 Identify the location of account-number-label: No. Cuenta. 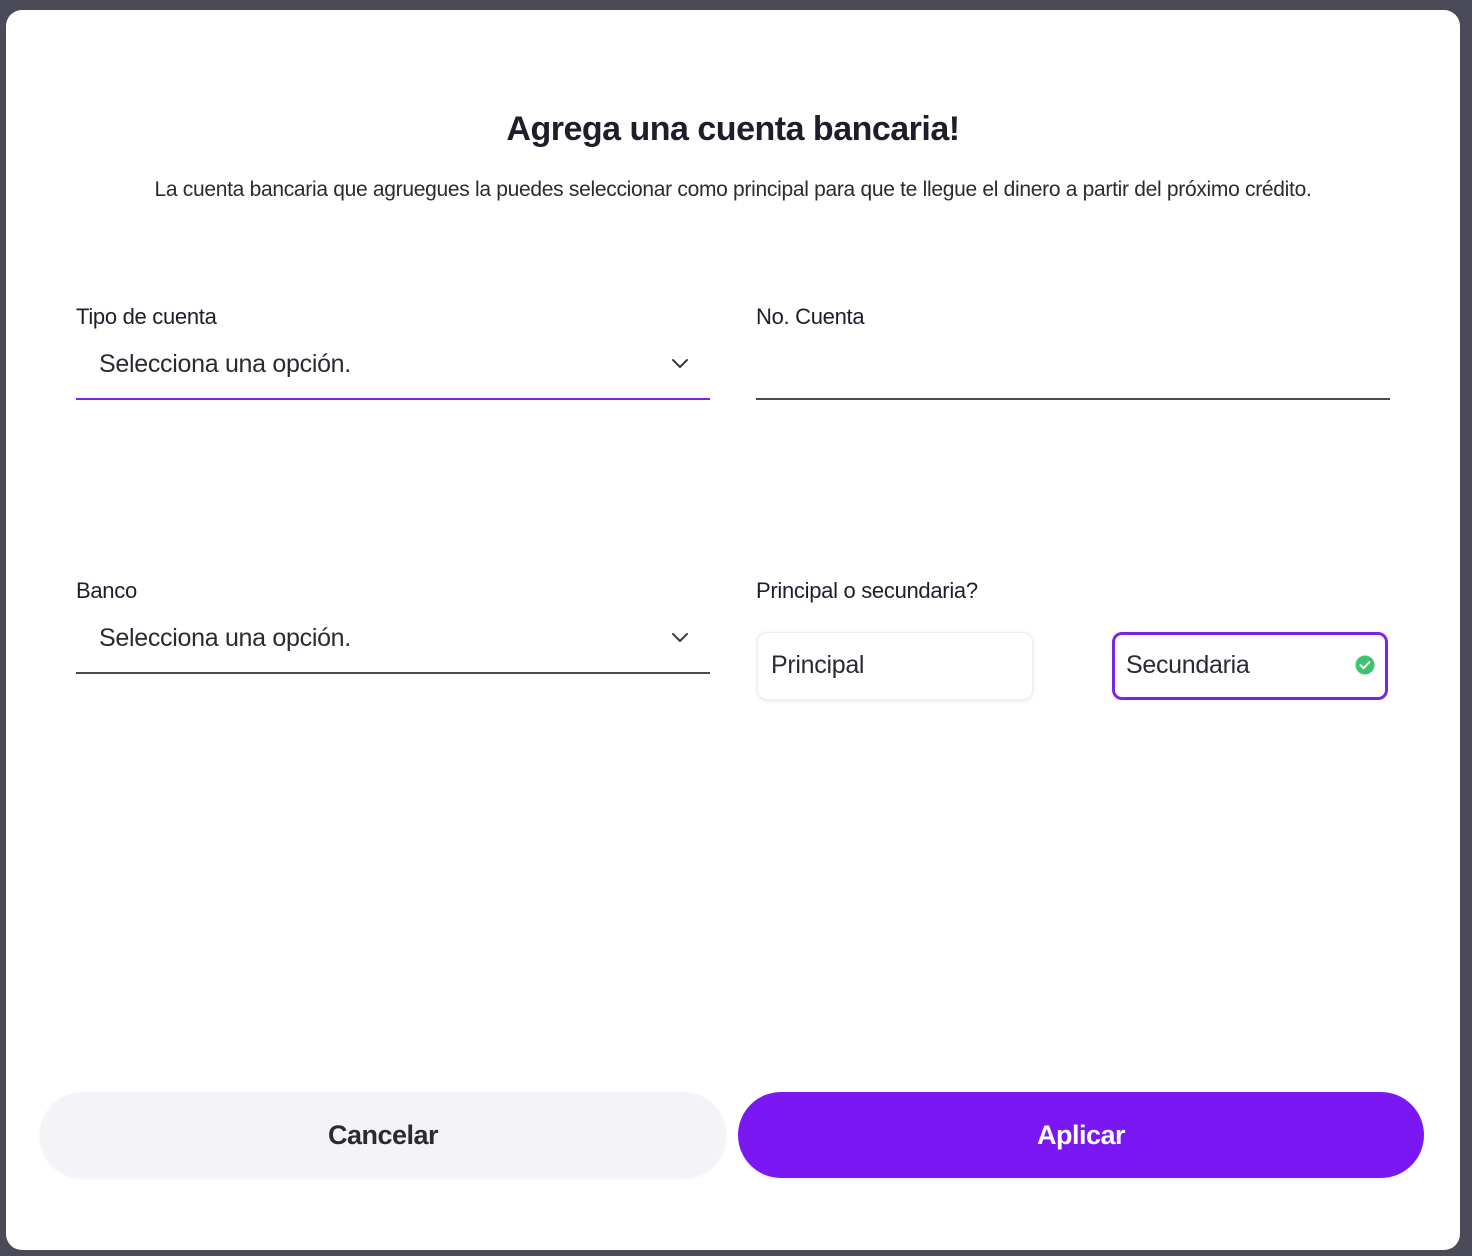
(810, 316).